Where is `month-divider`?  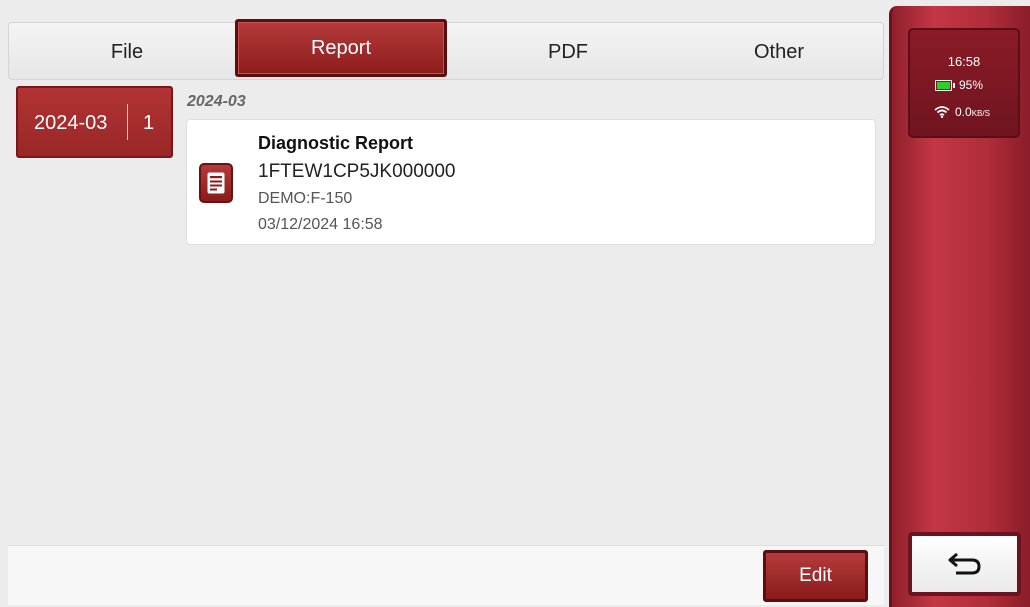 month-divider is located at coordinates (127, 122).